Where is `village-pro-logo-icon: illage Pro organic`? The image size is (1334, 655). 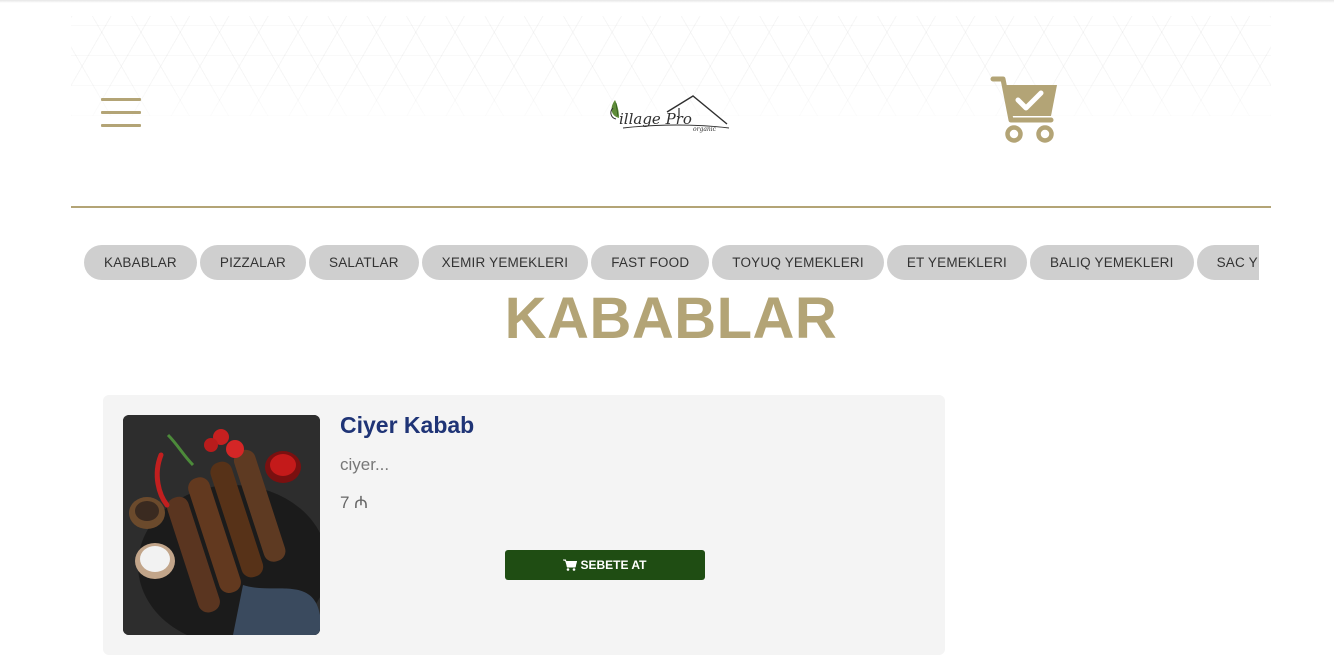
village-pro-logo-icon: illage Pro organic is located at coordinates (670, 114).